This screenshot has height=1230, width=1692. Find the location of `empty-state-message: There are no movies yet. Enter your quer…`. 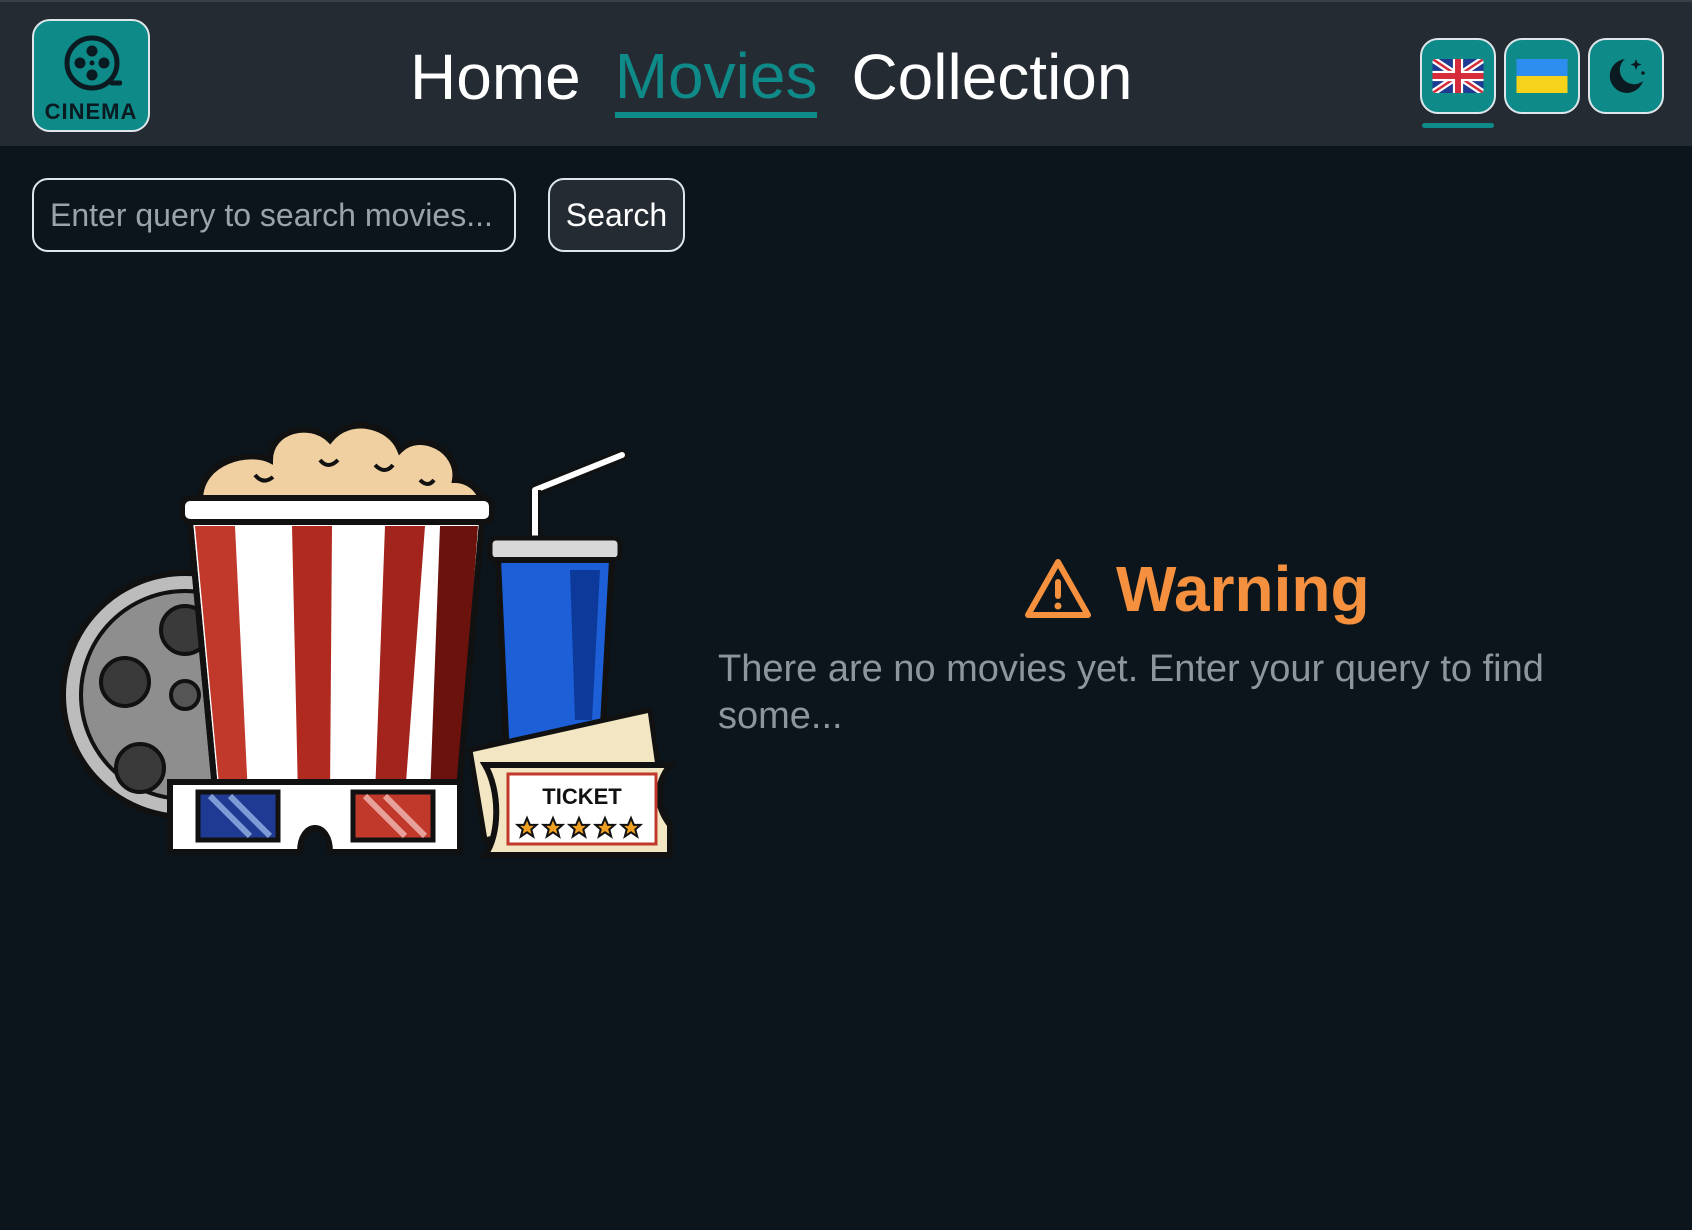

empty-state-message: There are no movies yet. Enter your quer… is located at coordinates (1131, 692).